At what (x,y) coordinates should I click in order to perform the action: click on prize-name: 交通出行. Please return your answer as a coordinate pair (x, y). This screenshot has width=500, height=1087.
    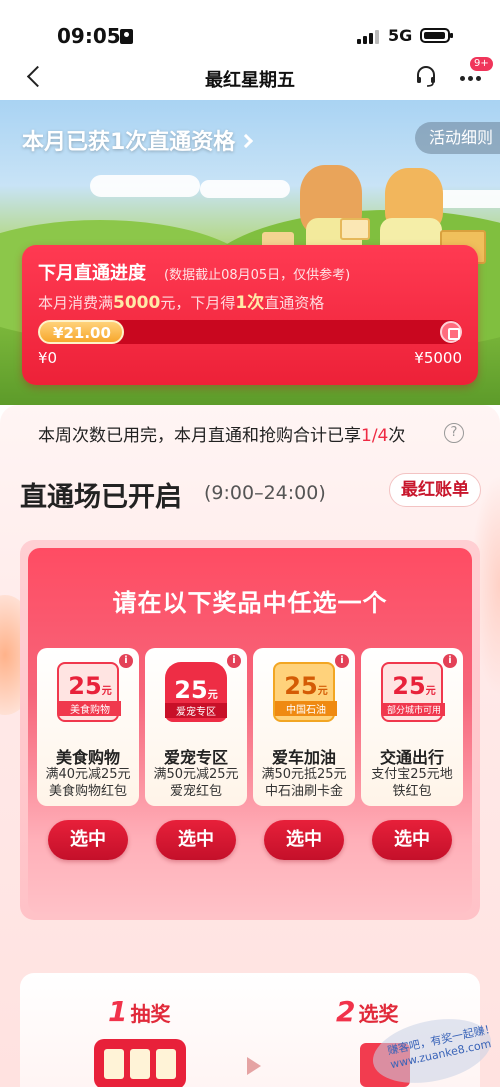
    Looking at the image, I should click on (411, 757).